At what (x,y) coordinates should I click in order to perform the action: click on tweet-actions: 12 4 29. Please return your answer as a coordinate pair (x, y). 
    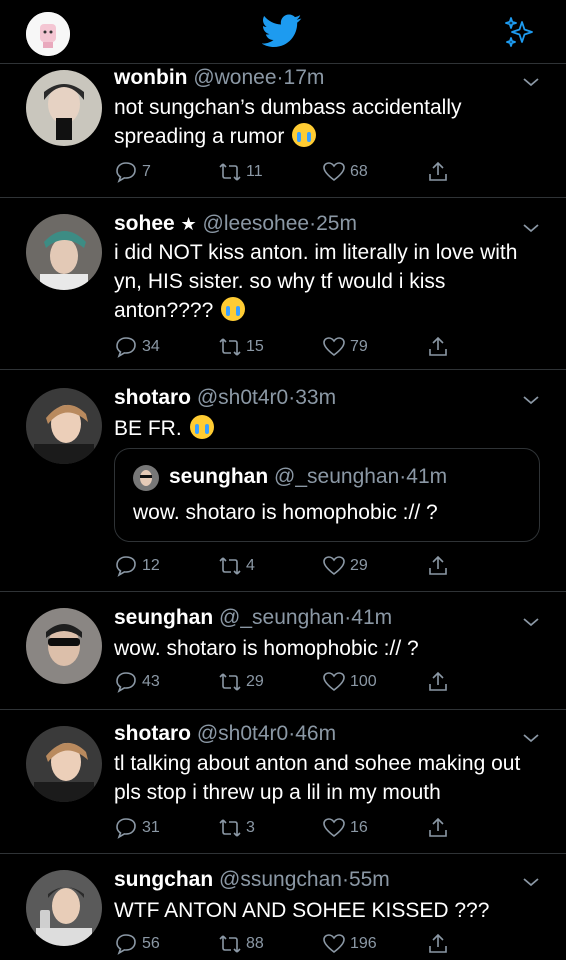
    Looking at the image, I should click on (329, 568).